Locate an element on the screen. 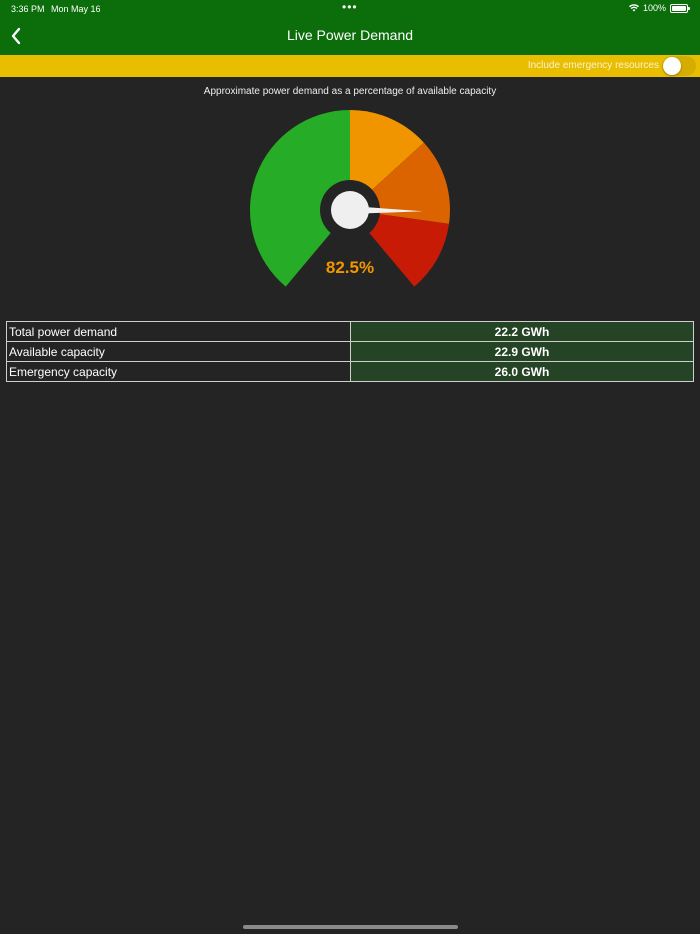  status-time: 3:36 PM is located at coordinates (28, 9).